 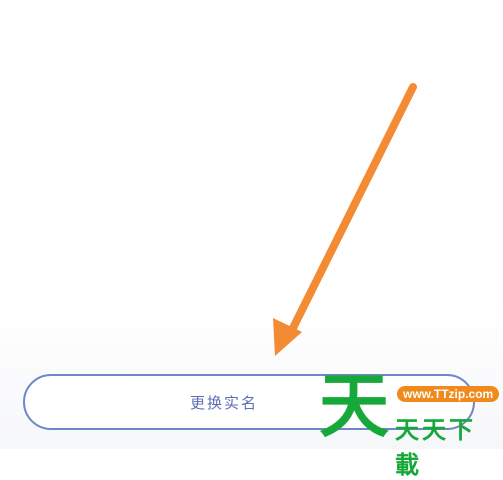 What do you see at coordinates (448, 394) in the screenshot?
I see `watermark-url: www.TTzip.com` at bounding box center [448, 394].